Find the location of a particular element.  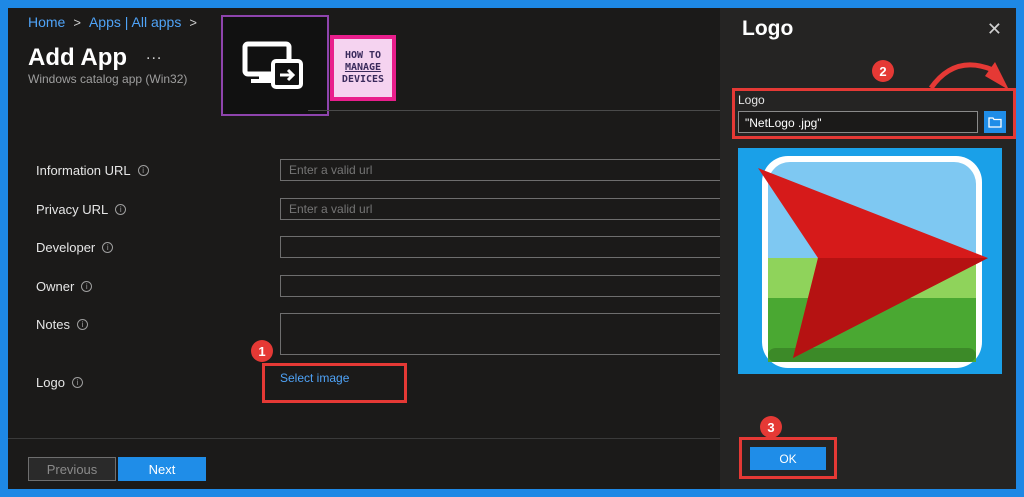

step-badge-3: 3 is located at coordinates (771, 427).